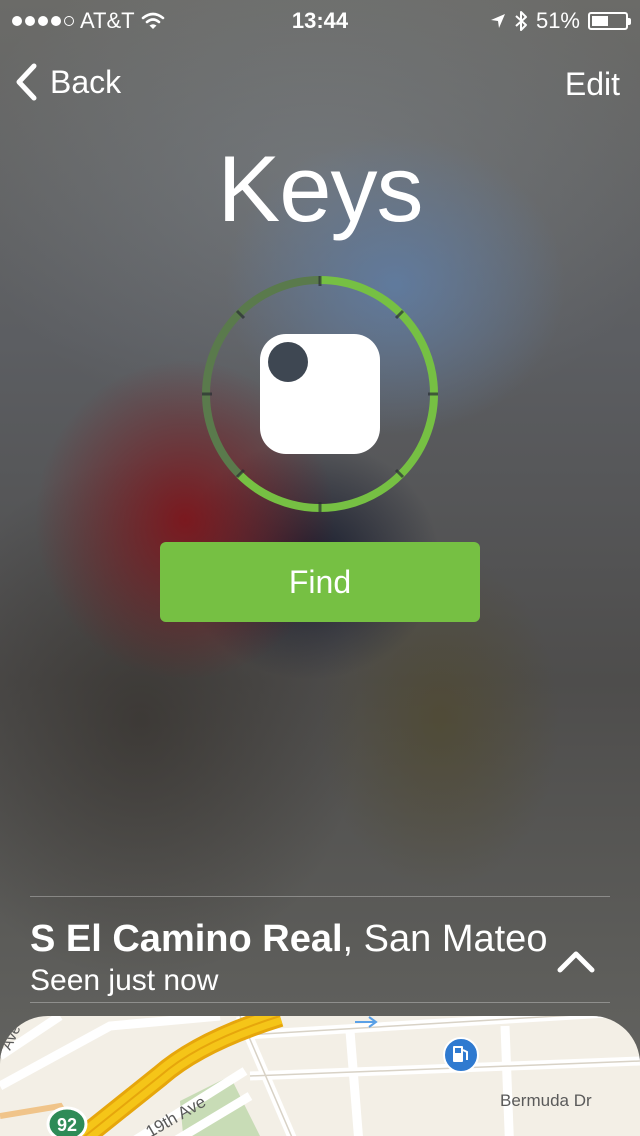  What do you see at coordinates (186, 939) in the screenshot?
I see `location-street: S El Camino Real` at bounding box center [186, 939].